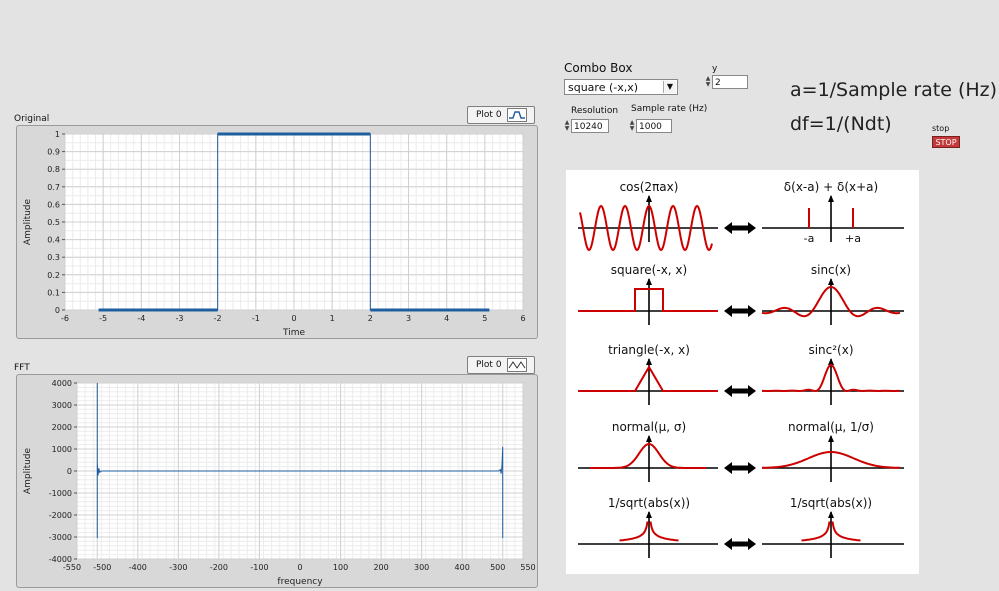 This screenshot has width=999, height=591. What do you see at coordinates (841, 124) in the screenshot?
I see `formula-line-2: df=1/(Ndt)` at bounding box center [841, 124].